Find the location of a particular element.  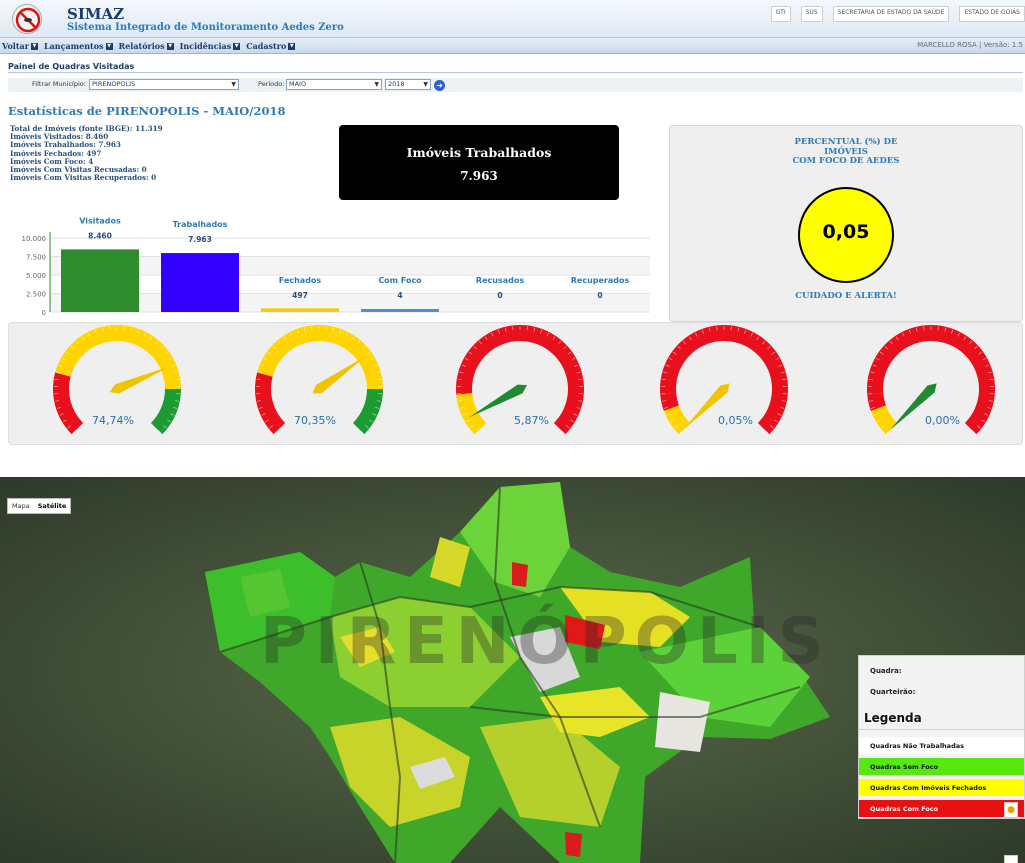

estado-logo: ESTADO DE GOIÁS is located at coordinates (992, 14).